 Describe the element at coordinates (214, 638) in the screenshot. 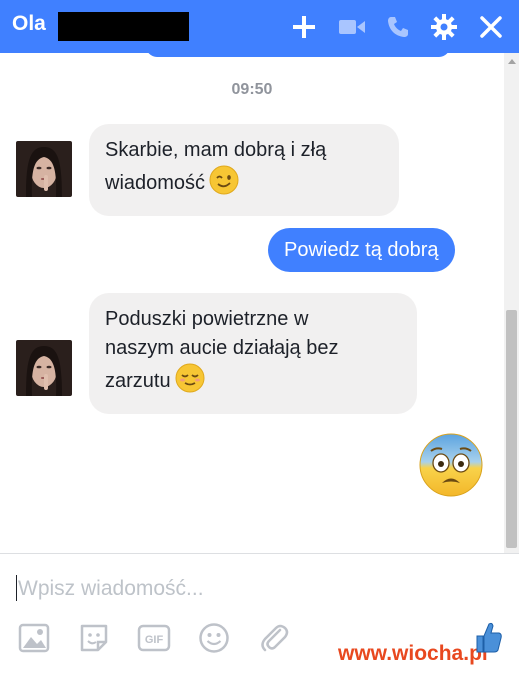

I see `emoji-icon` at that location.